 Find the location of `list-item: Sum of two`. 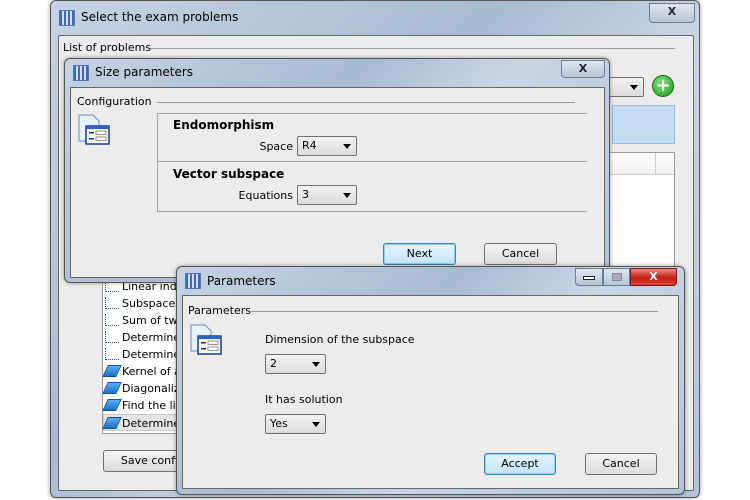

list-item: Sum of two is located at coordinates (144, 320).